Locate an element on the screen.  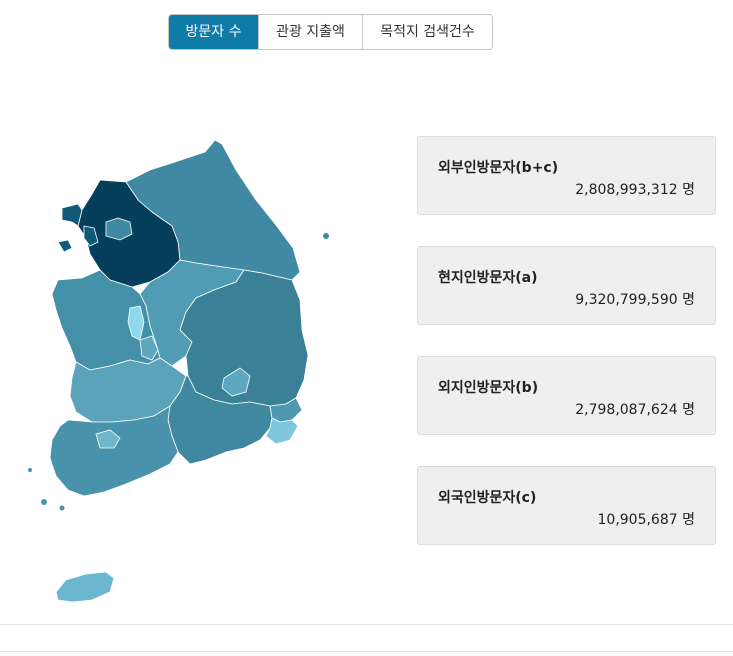
region-island-ulleung is located at coordinates (326, 236).